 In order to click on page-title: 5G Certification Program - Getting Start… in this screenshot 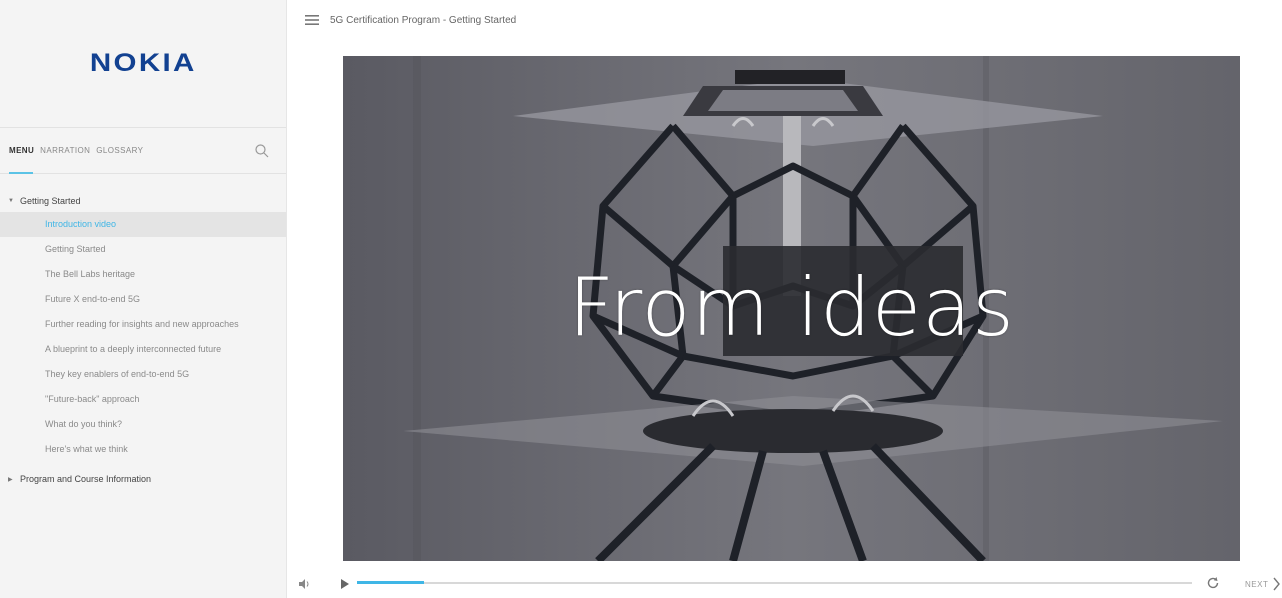, I will do `click(423, 20)`.